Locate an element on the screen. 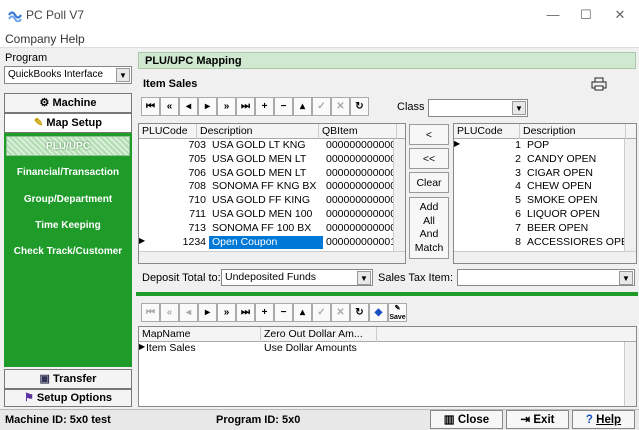 The width and height of the screenshot is (639, 430). table-cell: 000000000001 is located at coordinates (358, 242).